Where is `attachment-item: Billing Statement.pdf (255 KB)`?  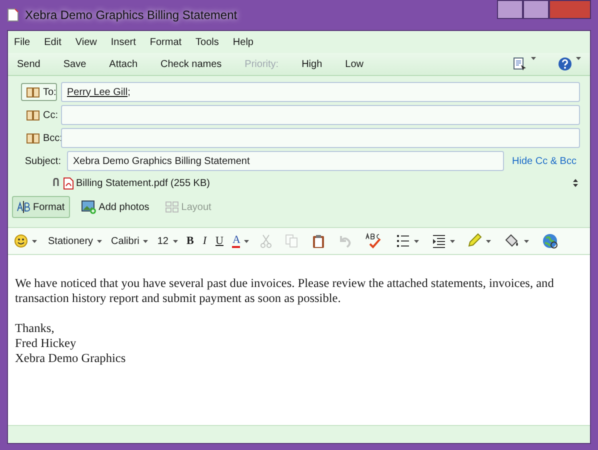
attachment-item: Billing Statement.pdf (255 KB) is located at coordinates (143, 183).